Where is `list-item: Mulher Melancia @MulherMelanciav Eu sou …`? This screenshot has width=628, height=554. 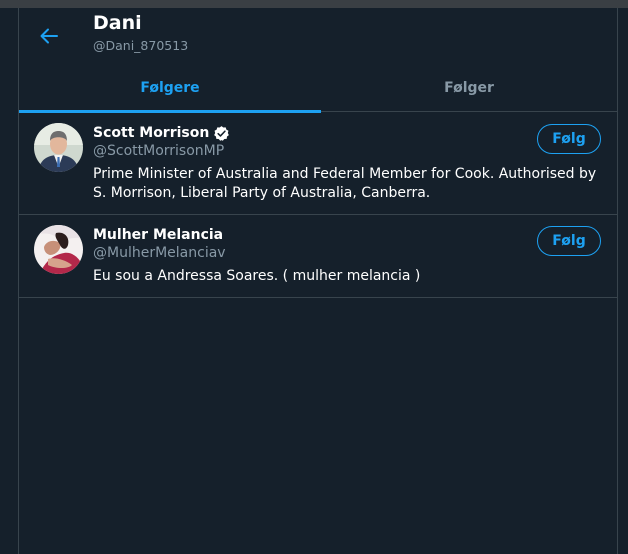
list-item: Mulher Melancia @MulherMelanciav Eu sou … is located at coordinates (318, 256).